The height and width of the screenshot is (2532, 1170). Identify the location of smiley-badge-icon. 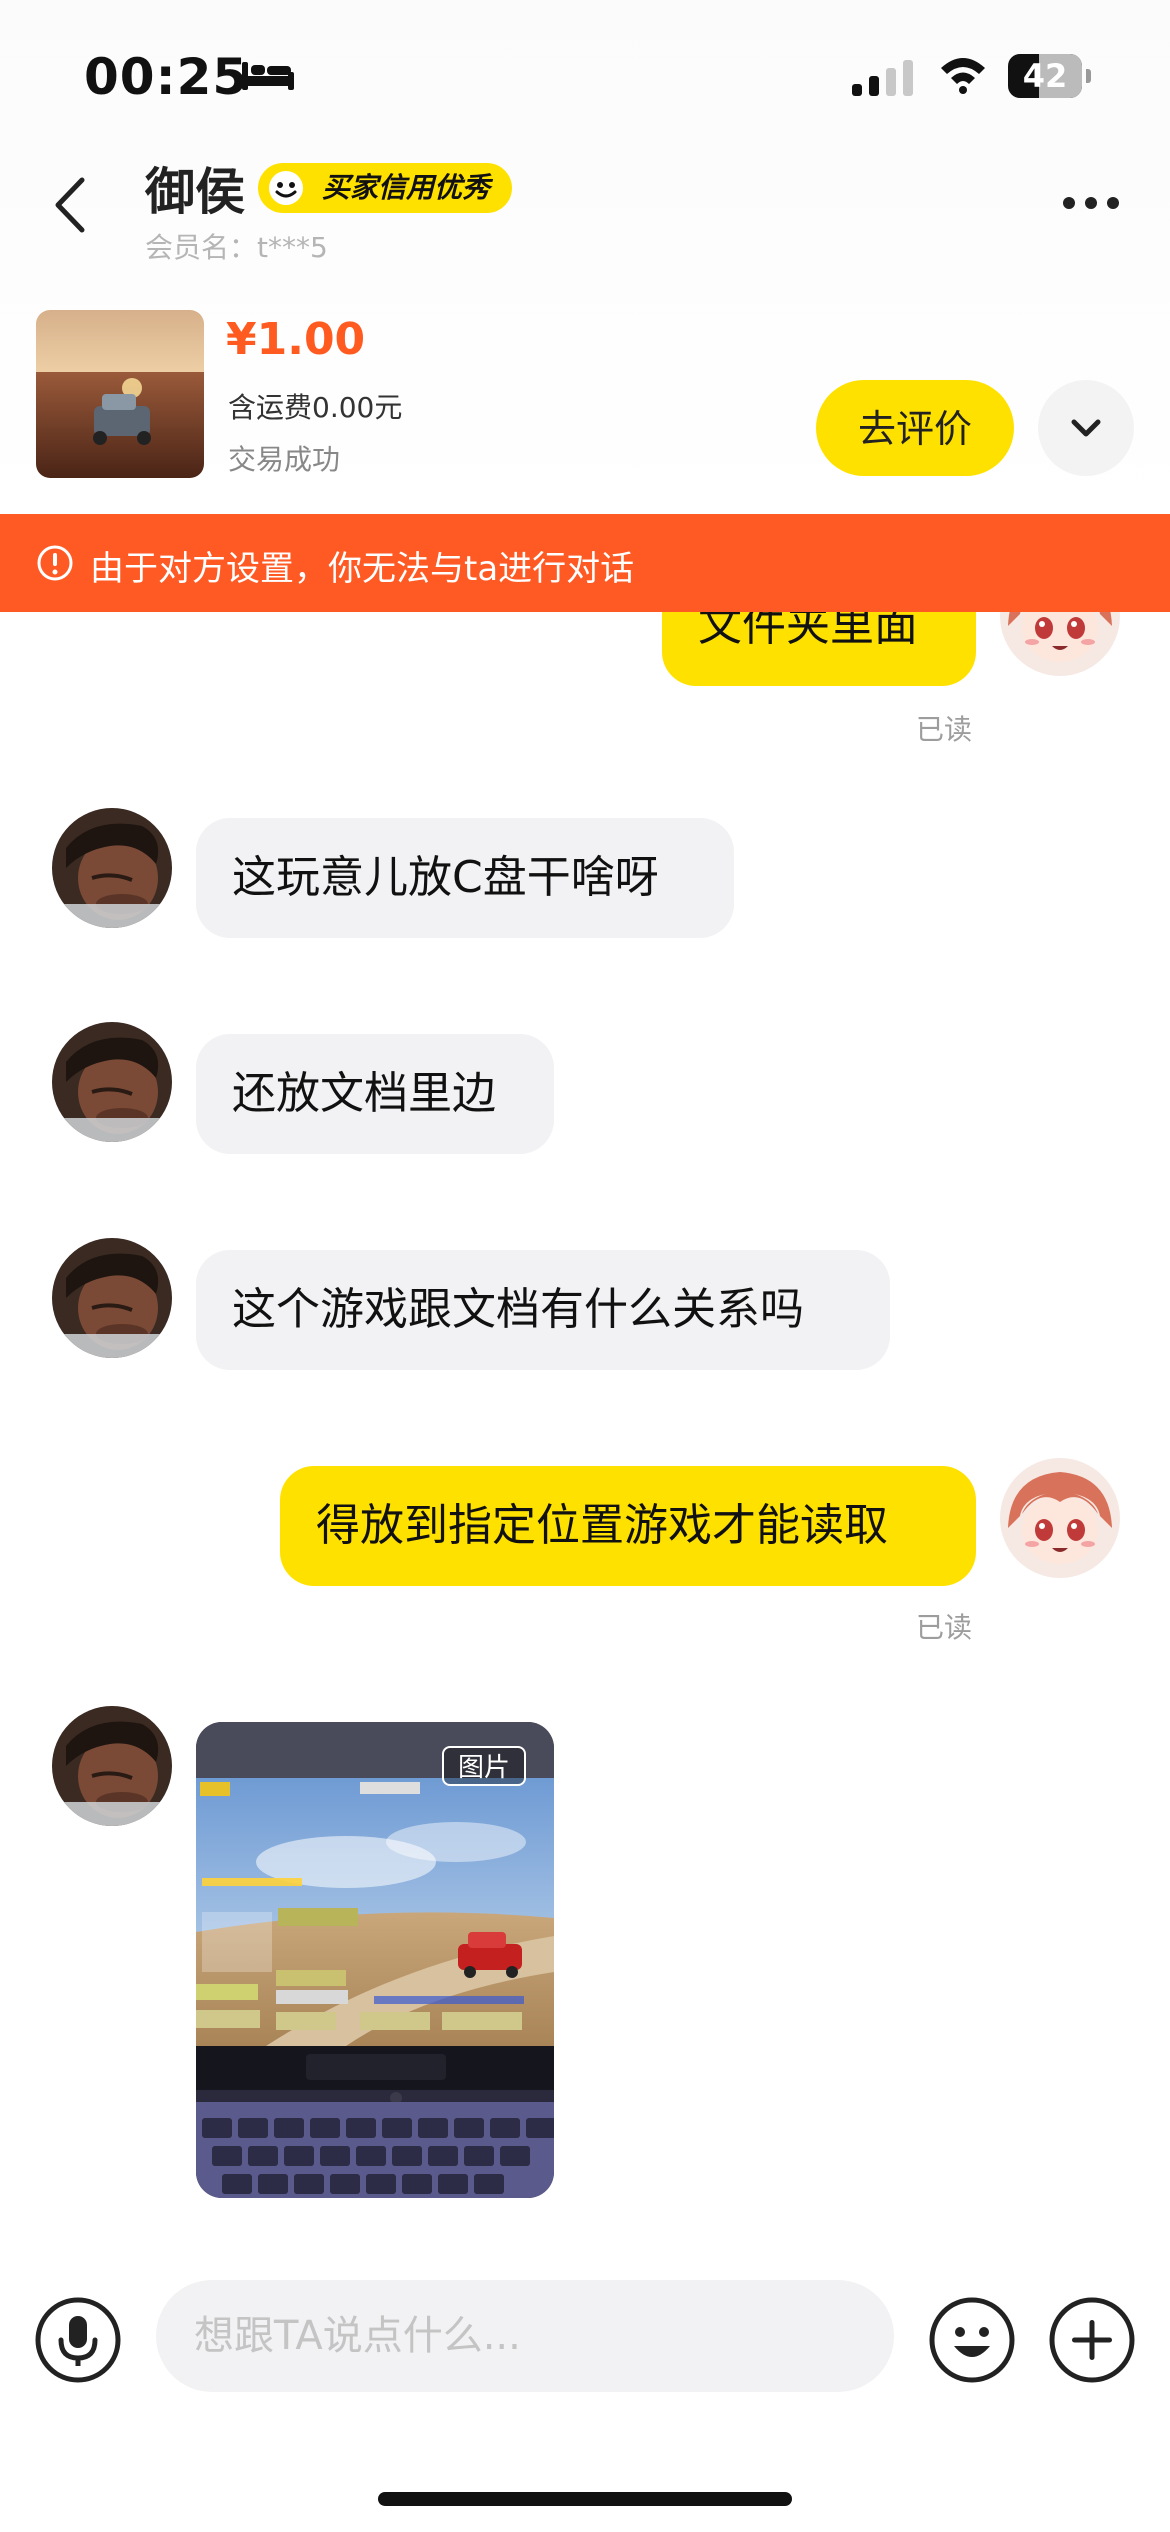
(286, 188).